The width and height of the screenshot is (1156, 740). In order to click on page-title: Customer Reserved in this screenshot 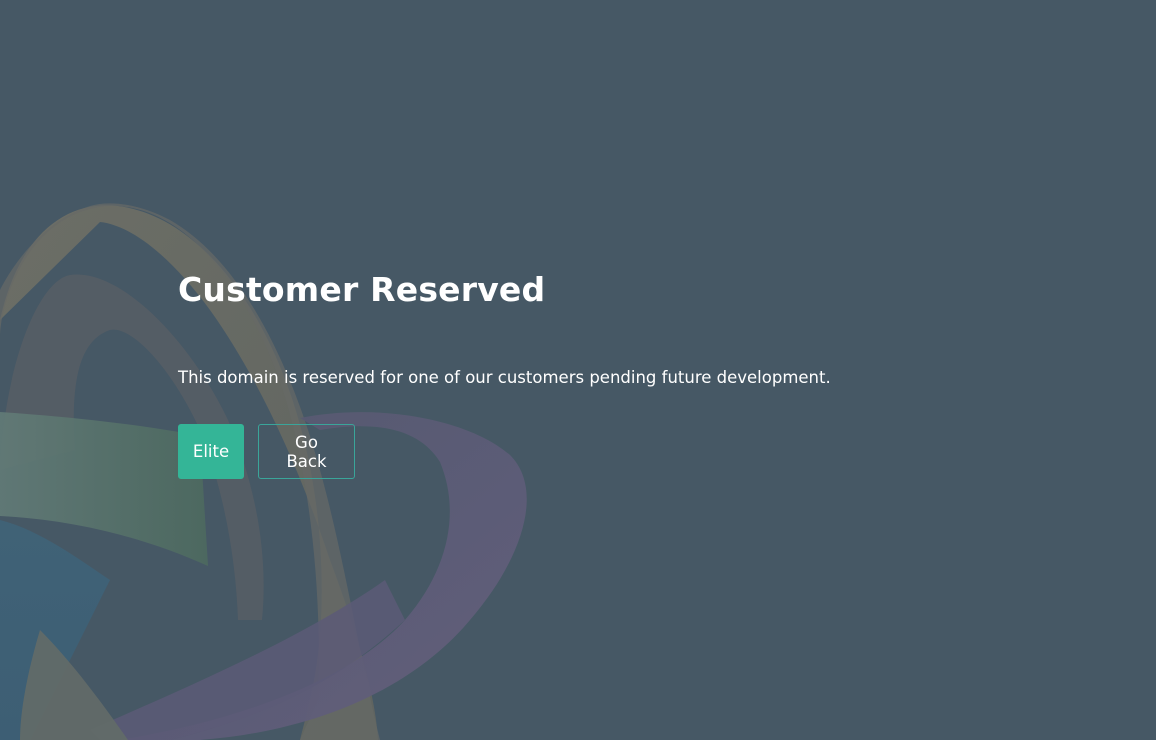, I will do `click(362, 289)`.